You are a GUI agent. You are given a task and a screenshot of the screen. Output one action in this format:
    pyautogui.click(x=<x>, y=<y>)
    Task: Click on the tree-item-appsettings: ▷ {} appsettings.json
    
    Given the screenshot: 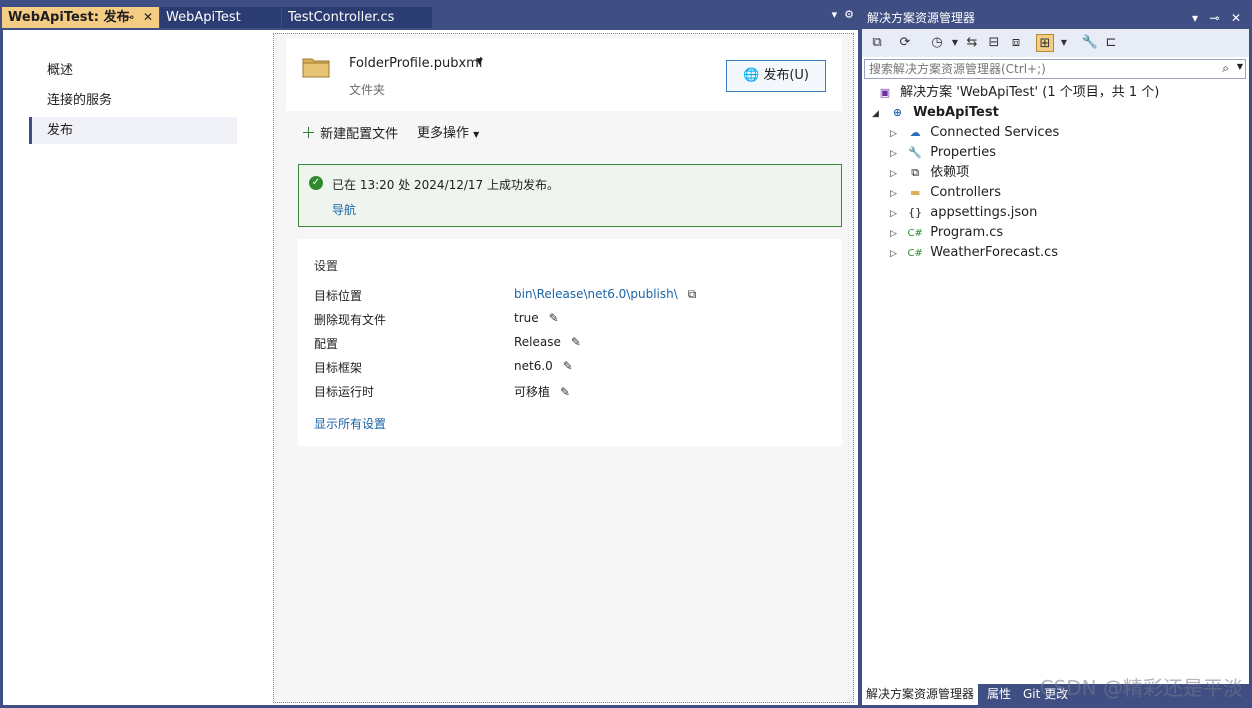 What is the action you would take?
    pyautogui.click(x=963, y=213)
    